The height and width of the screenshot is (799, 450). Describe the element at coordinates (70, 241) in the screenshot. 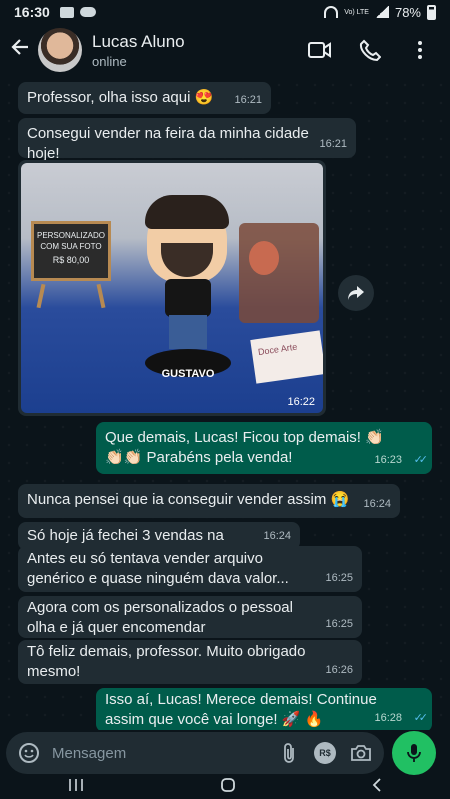

I see `sign-text: PERSONALIZADO COM SUA FOTO` at that location.